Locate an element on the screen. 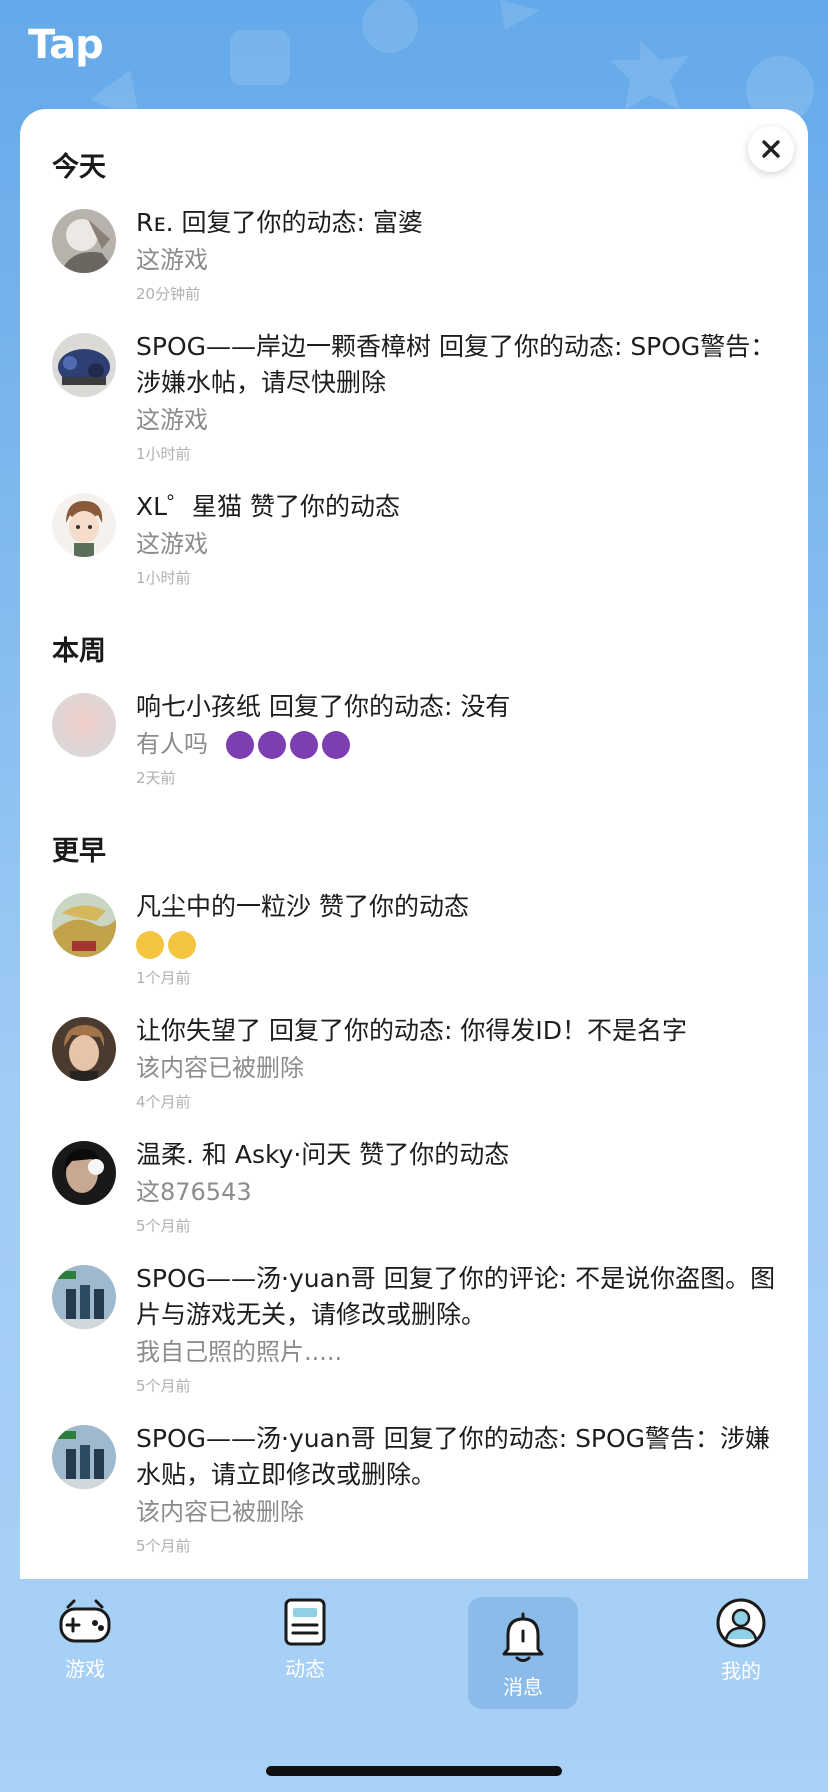 The height and width of the screenshot is (1792, 828). notification-title: SPOG——岸边一颗香樟树 回复了你的动态: SPOG警告：涉嫌水帖，请尽快删除 is located at coordinates (456, 364).